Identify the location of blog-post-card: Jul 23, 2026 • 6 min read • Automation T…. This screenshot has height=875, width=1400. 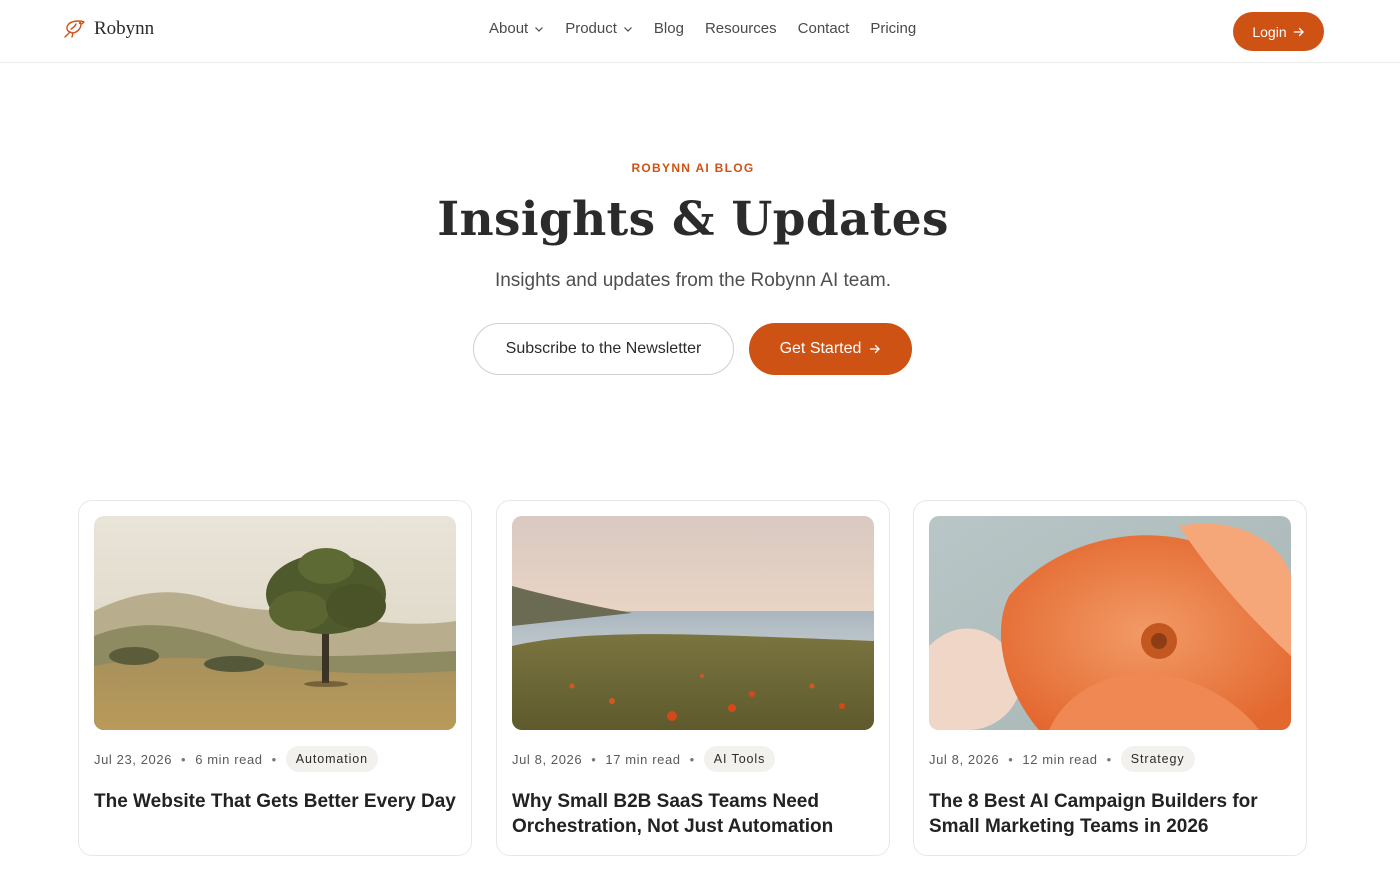
(275, 678).